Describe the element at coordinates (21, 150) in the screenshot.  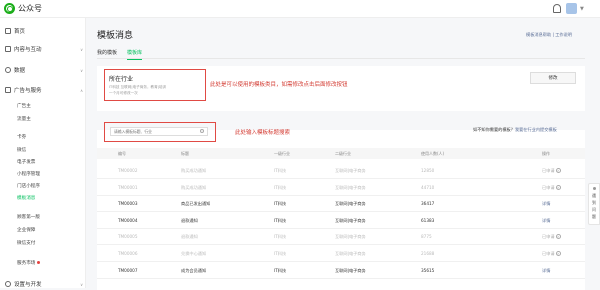
I see `sidebar-subitem: 微信` at that location.